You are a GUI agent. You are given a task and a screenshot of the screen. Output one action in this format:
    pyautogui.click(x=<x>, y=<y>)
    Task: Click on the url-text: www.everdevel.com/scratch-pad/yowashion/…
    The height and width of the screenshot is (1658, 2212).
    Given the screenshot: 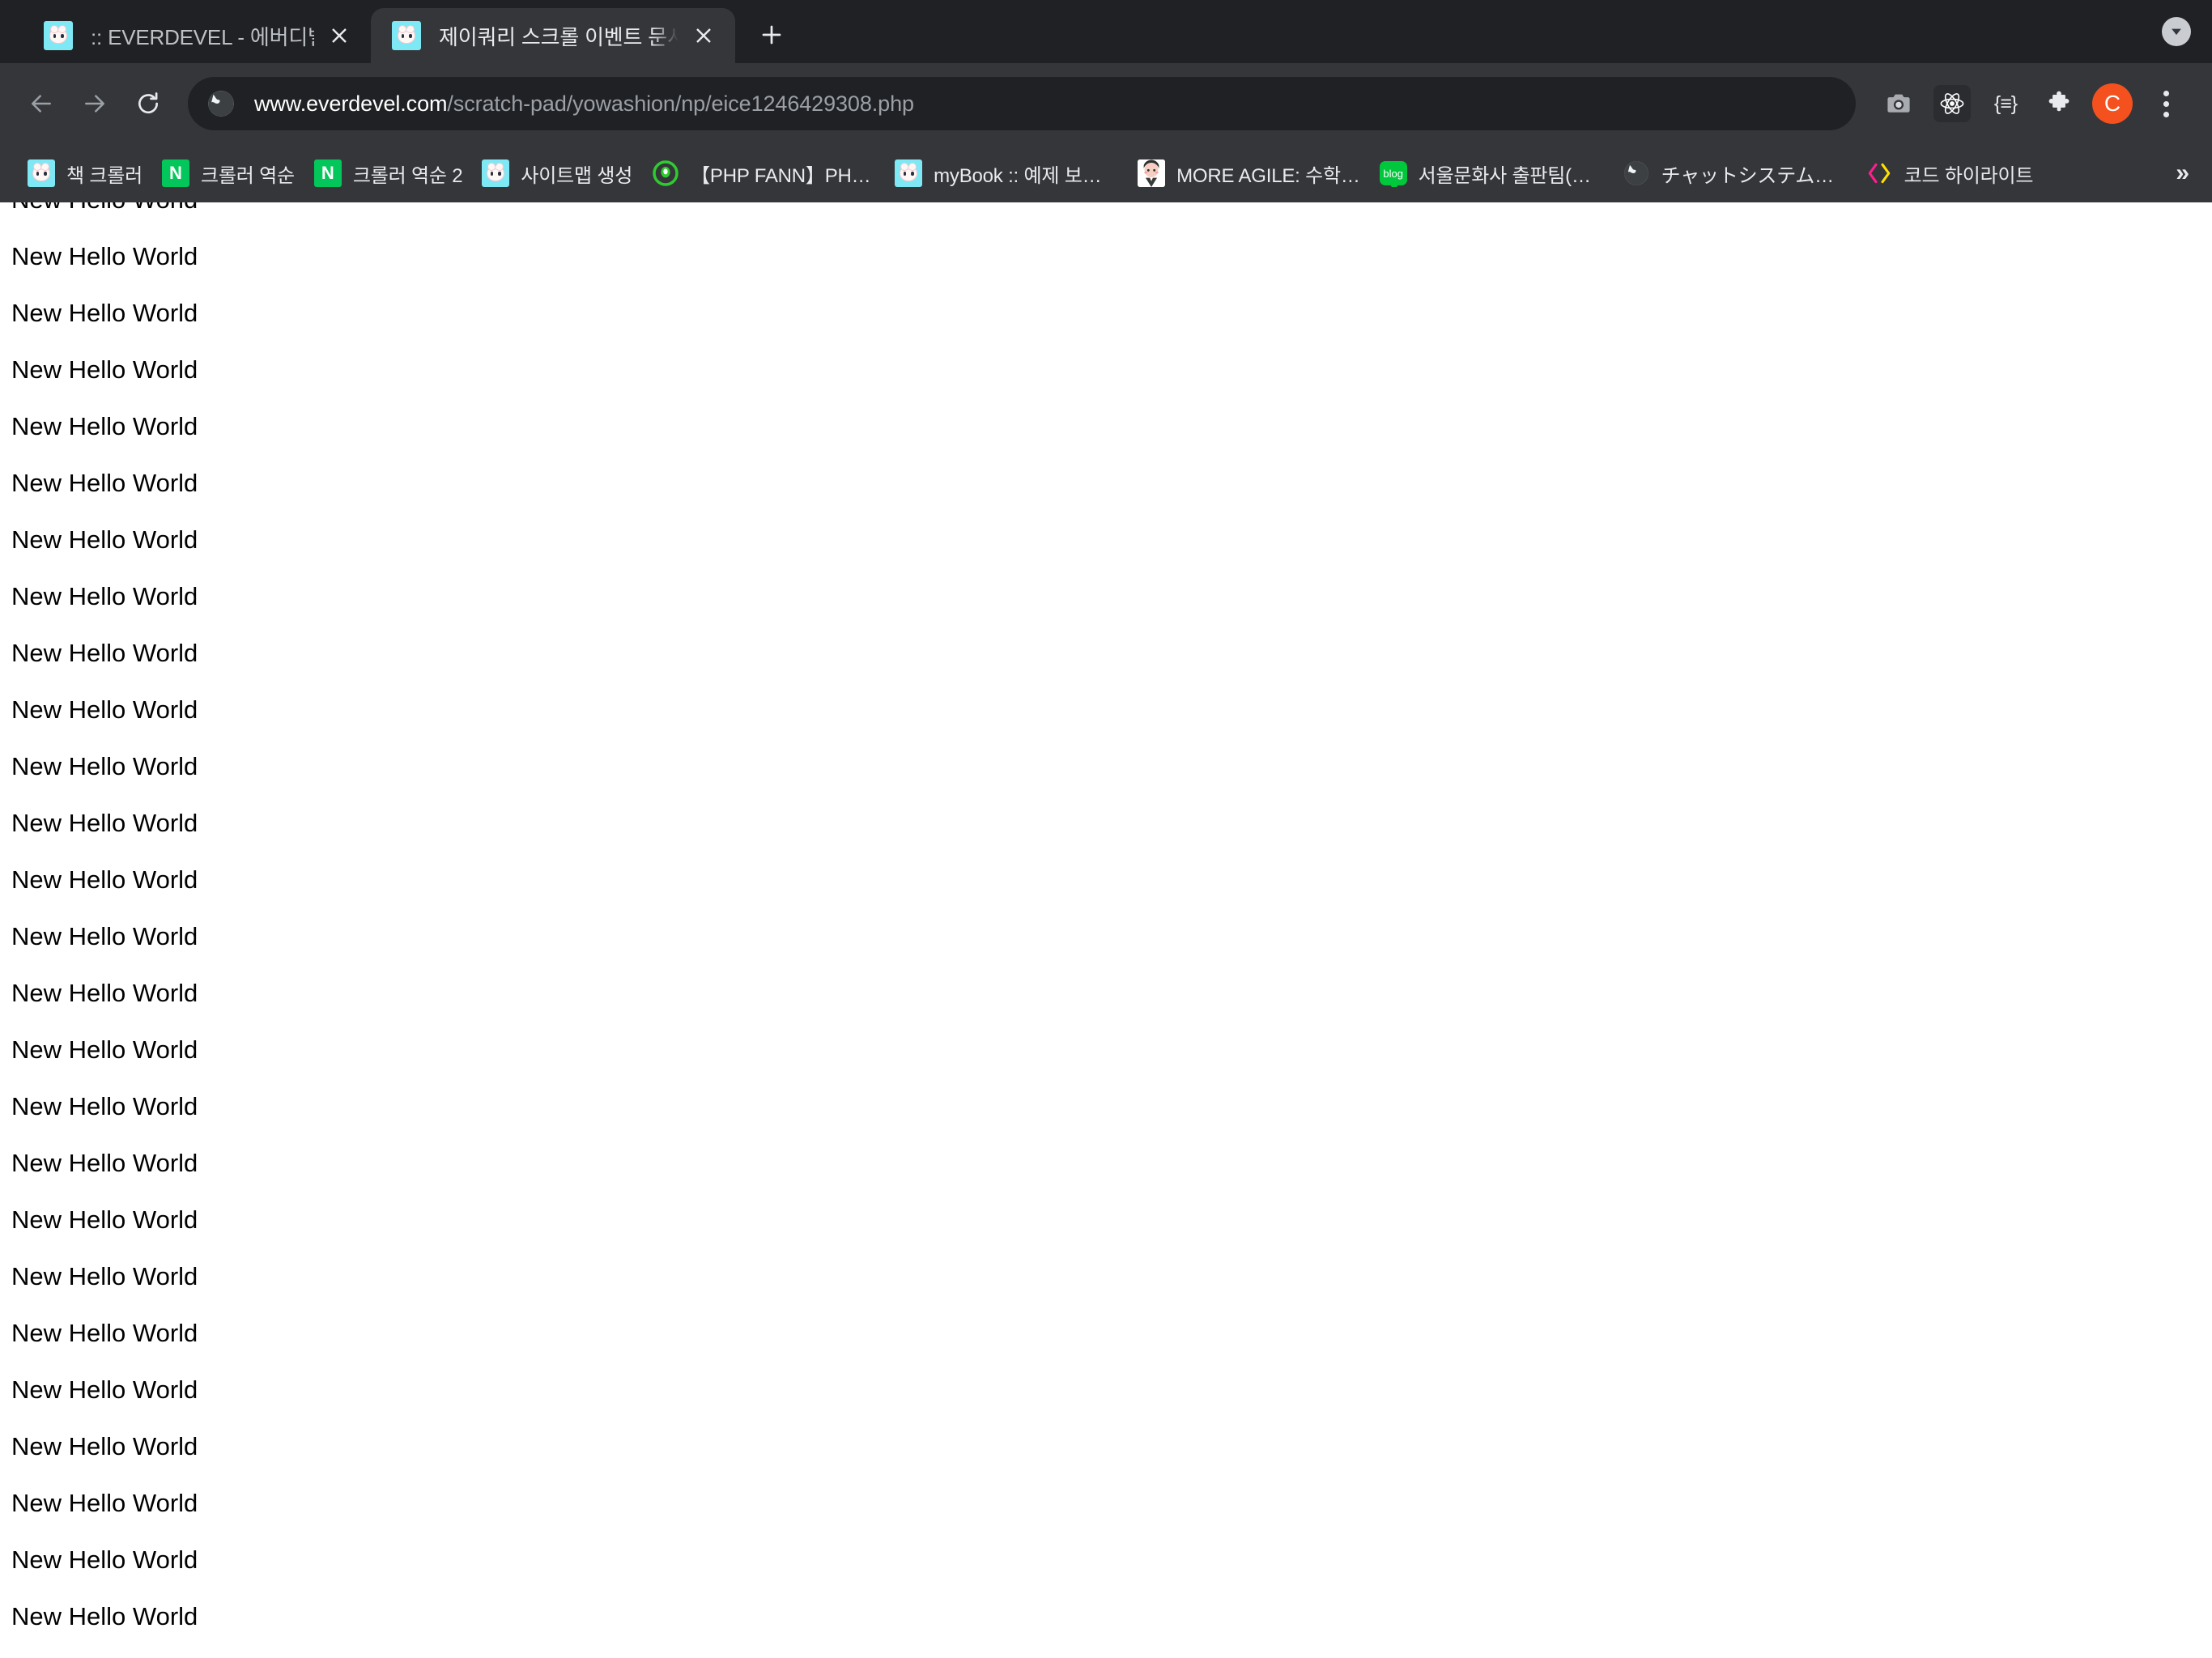 What is the action you would take?
    pyautogui.click(x=584, y=104)
    